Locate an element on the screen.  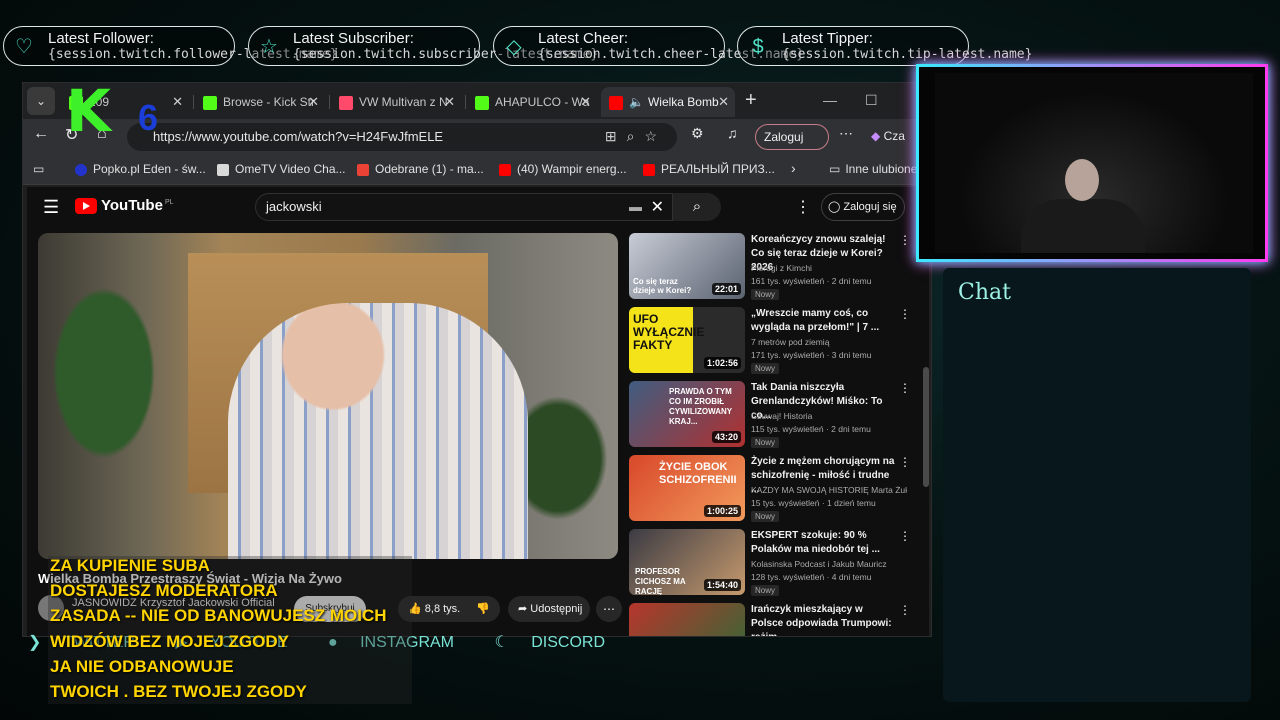
menu-hamburger-icon: ☰ is located at coordinates (51, 207).